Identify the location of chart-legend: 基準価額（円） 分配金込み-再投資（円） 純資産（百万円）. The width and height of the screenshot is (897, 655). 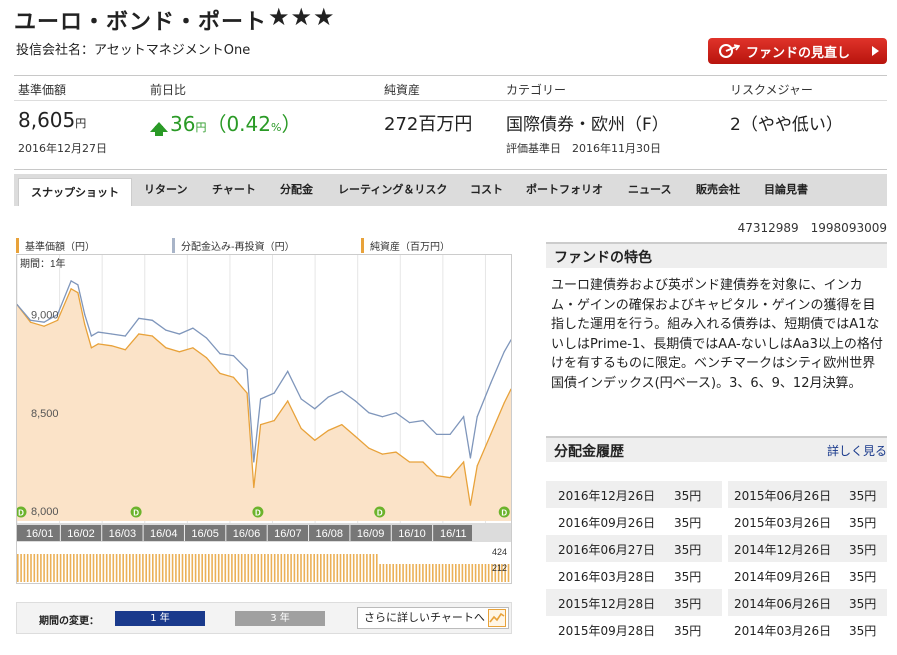
(264, 246).